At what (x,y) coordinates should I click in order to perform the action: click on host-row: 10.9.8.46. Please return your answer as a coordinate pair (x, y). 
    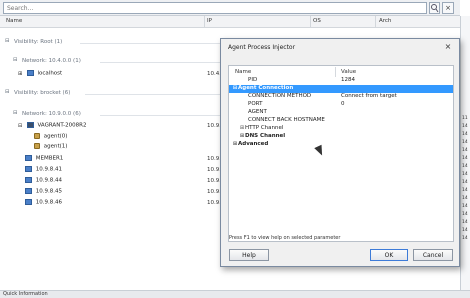
    Looking at the image, I should click on (43, 204).